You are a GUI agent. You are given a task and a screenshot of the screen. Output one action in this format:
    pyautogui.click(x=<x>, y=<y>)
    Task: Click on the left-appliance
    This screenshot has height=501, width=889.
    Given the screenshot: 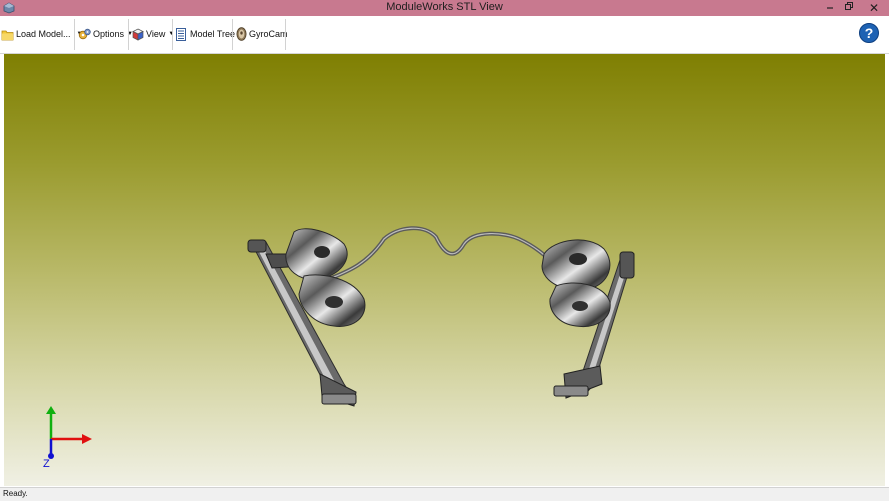 What is the action you would take?
    pyautogui.click(x=306, y=317)
    